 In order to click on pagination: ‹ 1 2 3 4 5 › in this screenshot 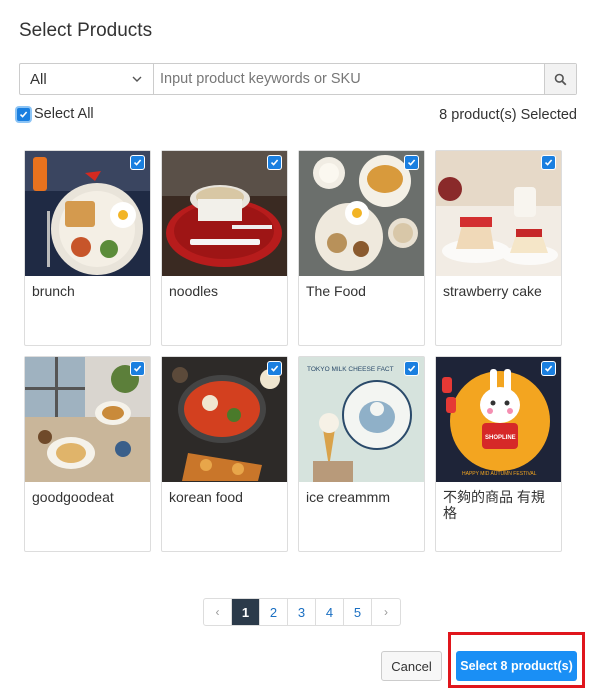, I will do `click(302, 612)`.